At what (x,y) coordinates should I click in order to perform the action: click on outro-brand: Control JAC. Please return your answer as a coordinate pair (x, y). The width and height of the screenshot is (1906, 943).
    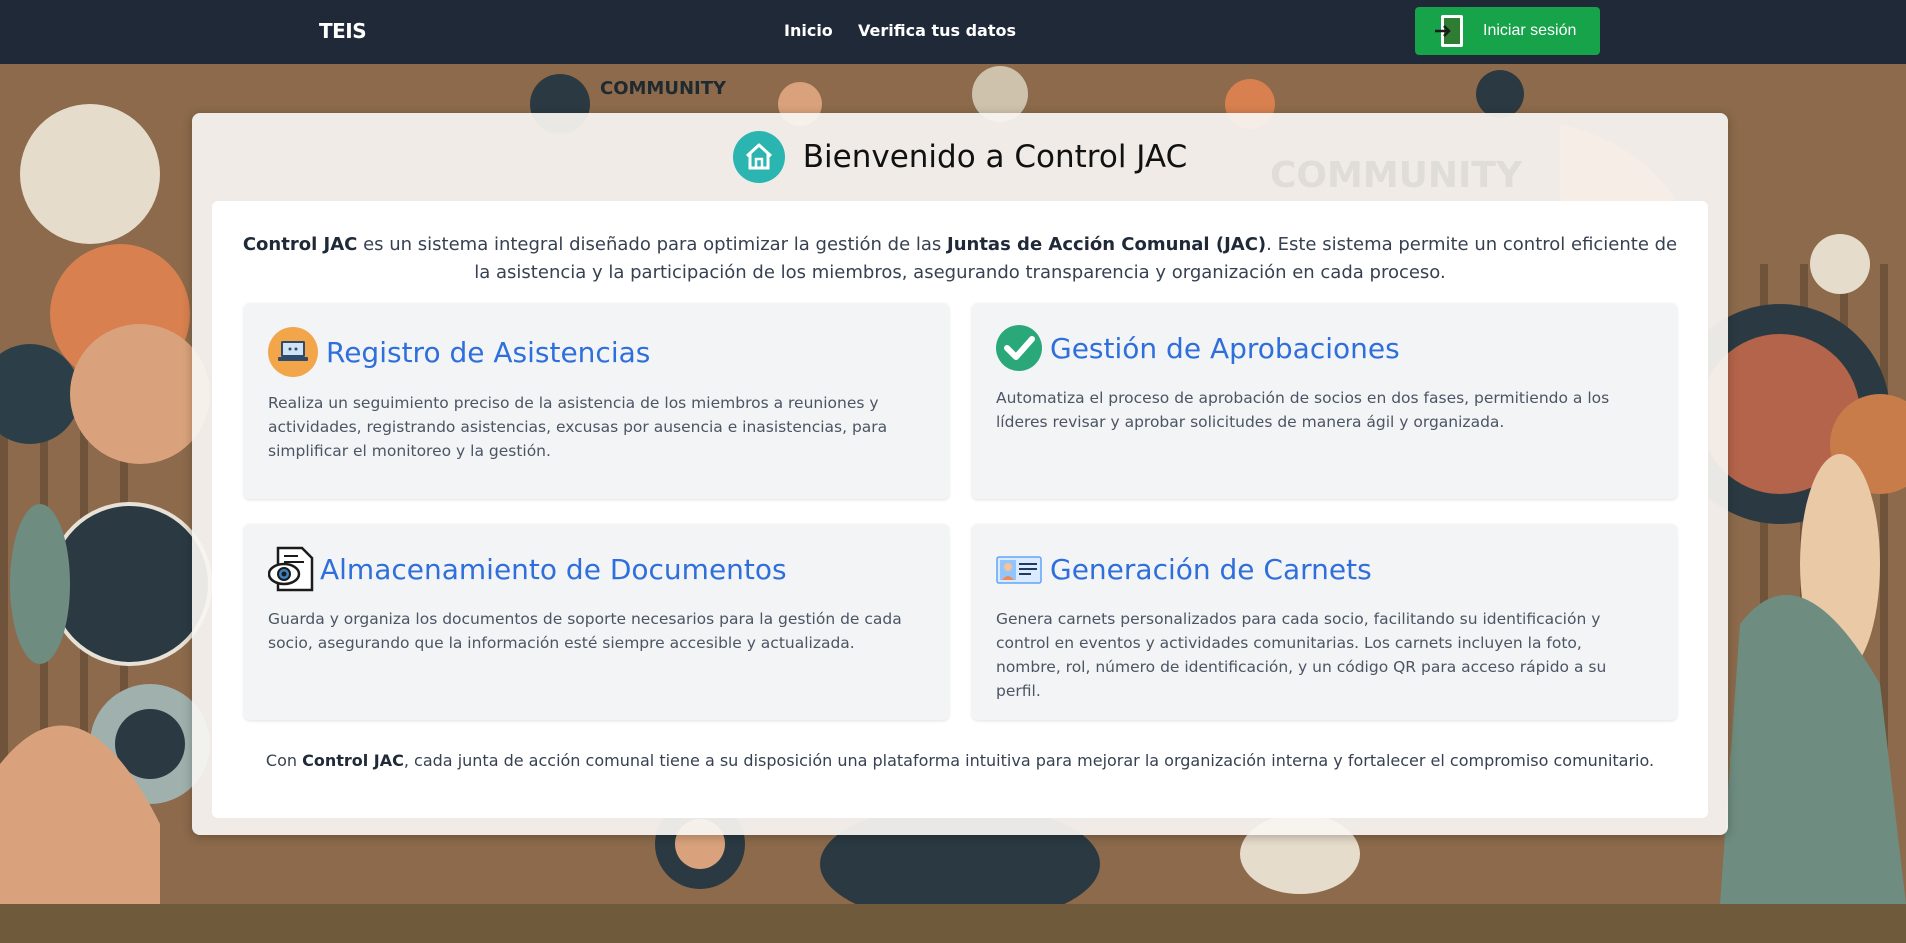
    Looking at the image, I should click on (353, 760).